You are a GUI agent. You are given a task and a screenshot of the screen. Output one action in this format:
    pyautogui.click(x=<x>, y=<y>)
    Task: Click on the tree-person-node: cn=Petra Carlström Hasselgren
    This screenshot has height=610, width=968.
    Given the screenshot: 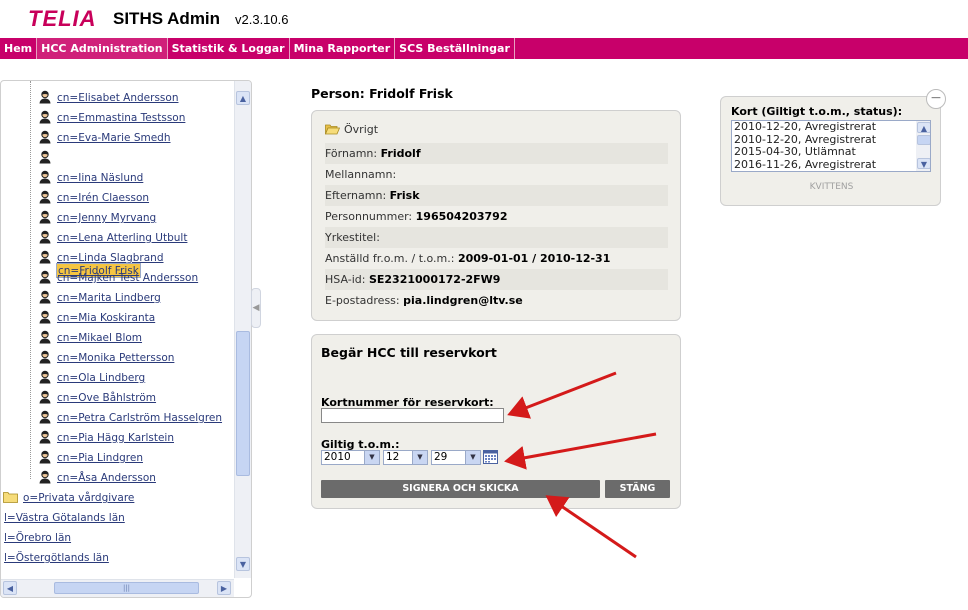 What is the action you would take?
    pyautogui.click(x=130, y=418)
    